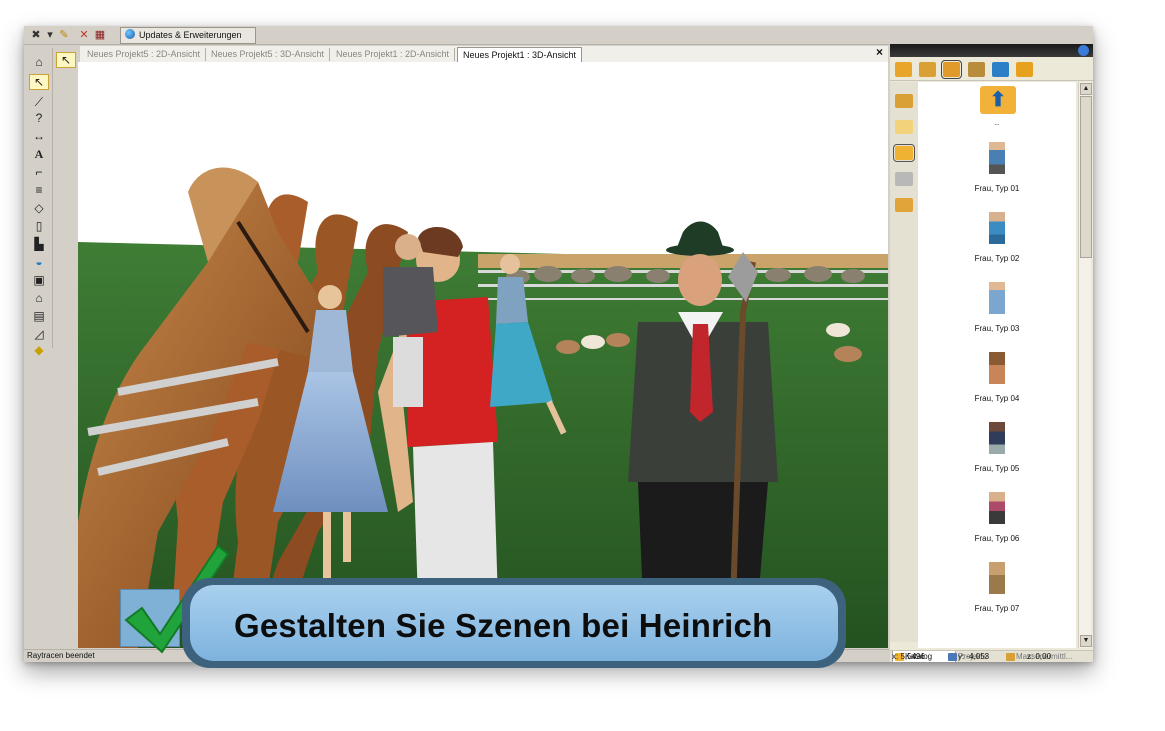 The width and height of the screenshot is (1165, 731). I want to click on list-item: Frau, Typ 04, so click(997, 385).